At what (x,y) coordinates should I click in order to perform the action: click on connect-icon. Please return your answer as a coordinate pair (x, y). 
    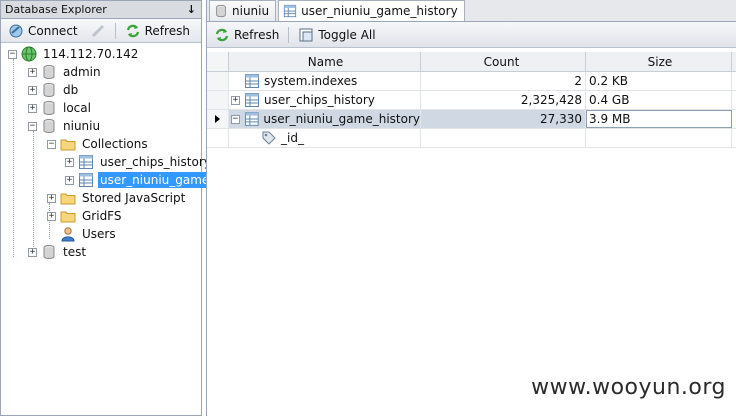
    Looking at the image, I should click on (16, 30).